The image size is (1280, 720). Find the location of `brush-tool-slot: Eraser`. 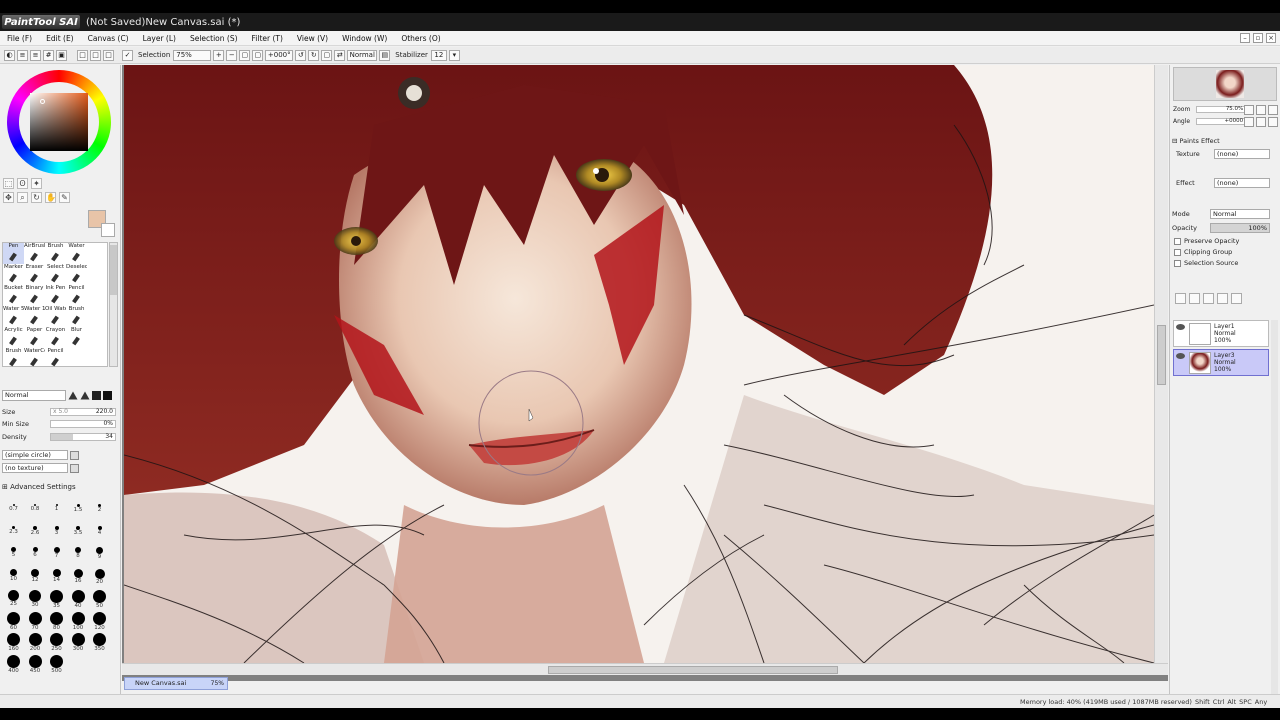

brush-tool-slot: Eraser is located at coordinates (34, 274).